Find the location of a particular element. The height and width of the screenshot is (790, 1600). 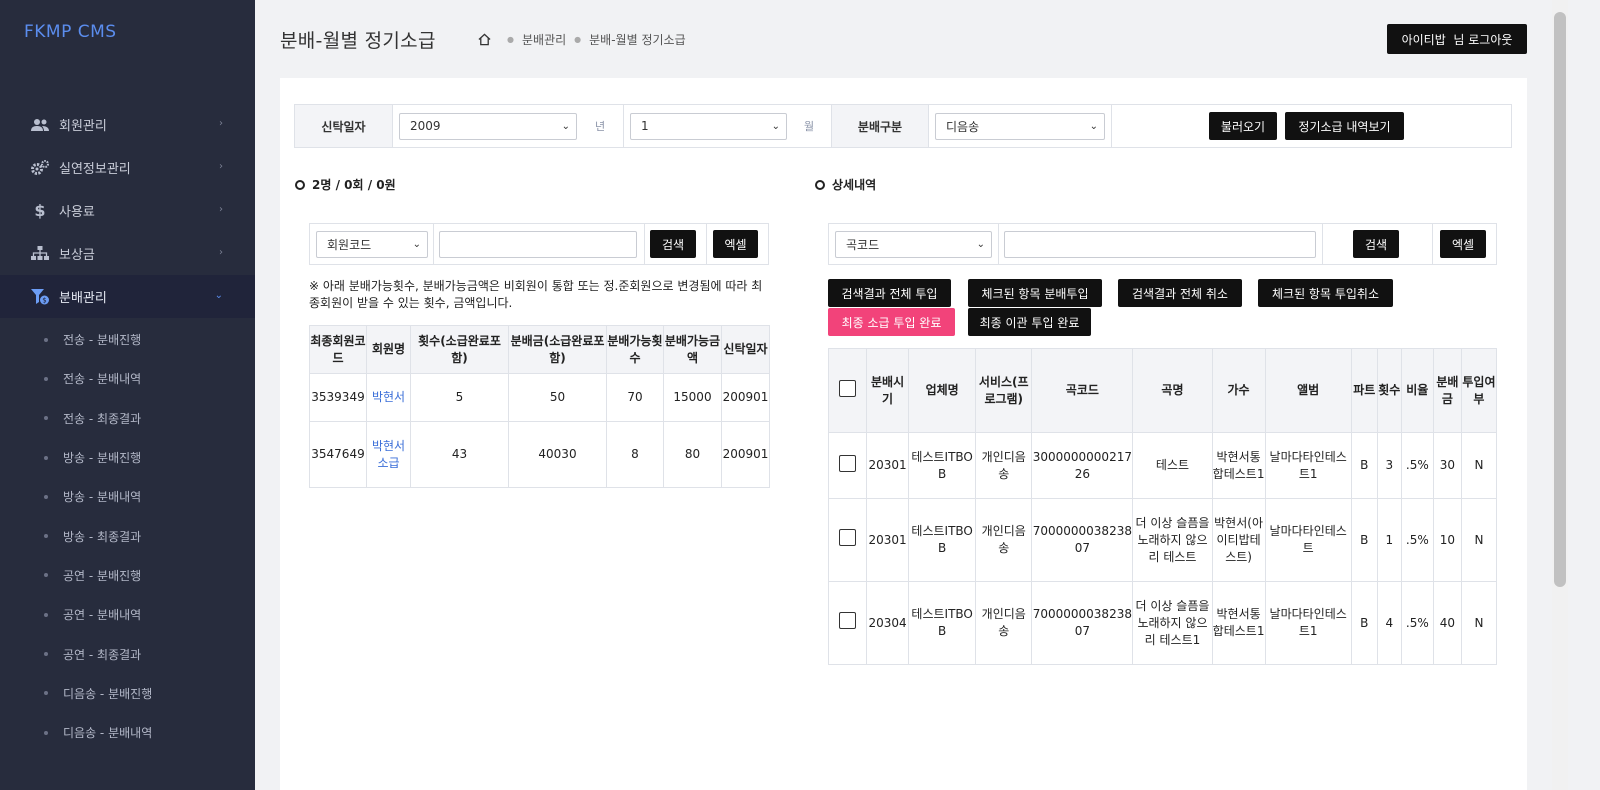

sidebar-item-royalty: $ 사용료 › is located at coordinates (127, 210).